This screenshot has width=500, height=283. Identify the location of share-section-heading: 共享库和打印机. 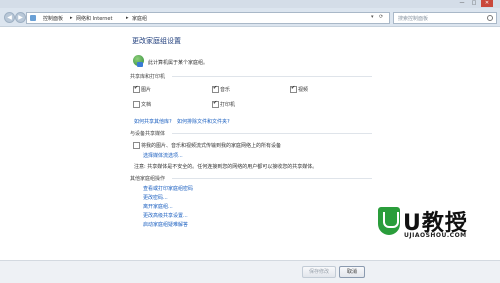
(148, 77).